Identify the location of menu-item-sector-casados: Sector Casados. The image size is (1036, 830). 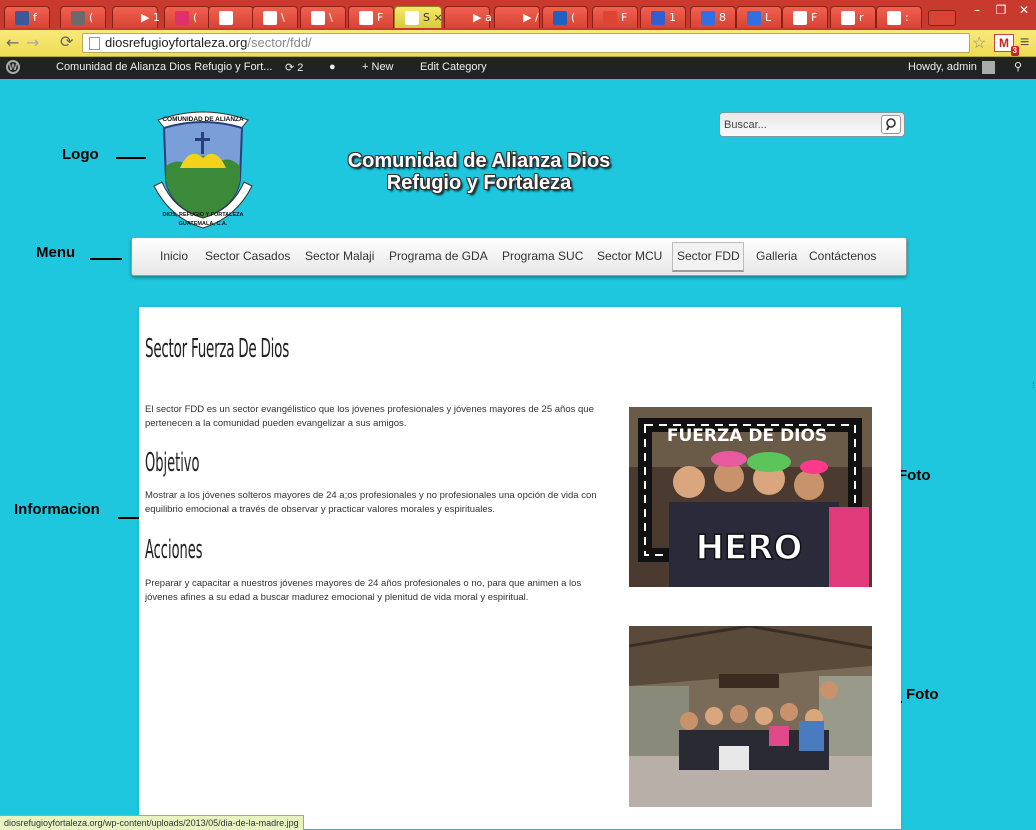
(247, 256).